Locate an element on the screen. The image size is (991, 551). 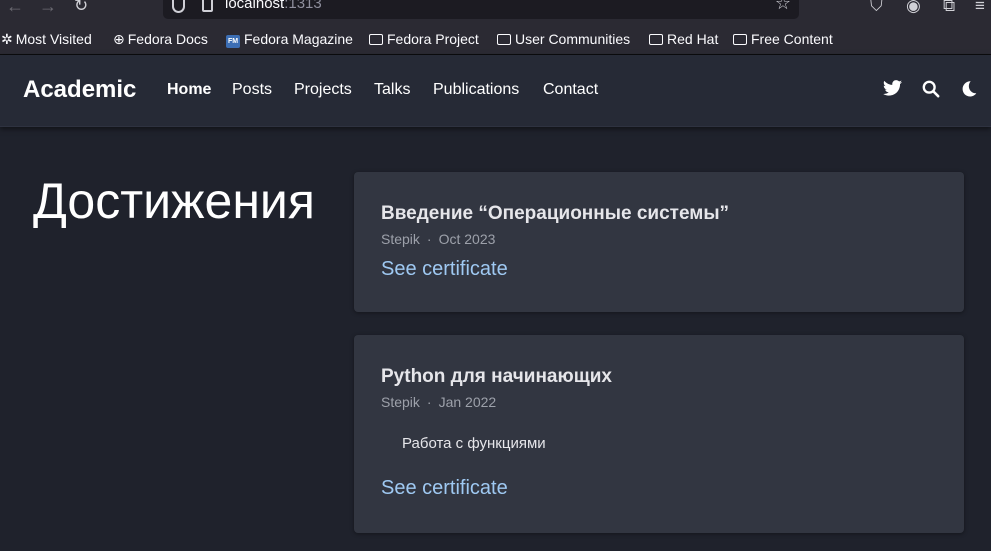
page-title: Достижения is located at coordinates (174, 201).